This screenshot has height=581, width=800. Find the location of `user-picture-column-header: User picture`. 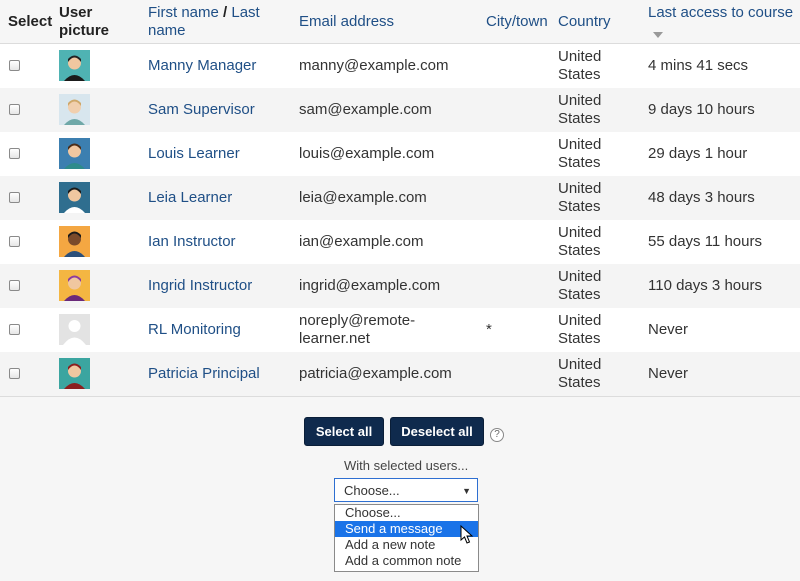

user-picture-column-header: User picture is located at coordinates (84, 21).